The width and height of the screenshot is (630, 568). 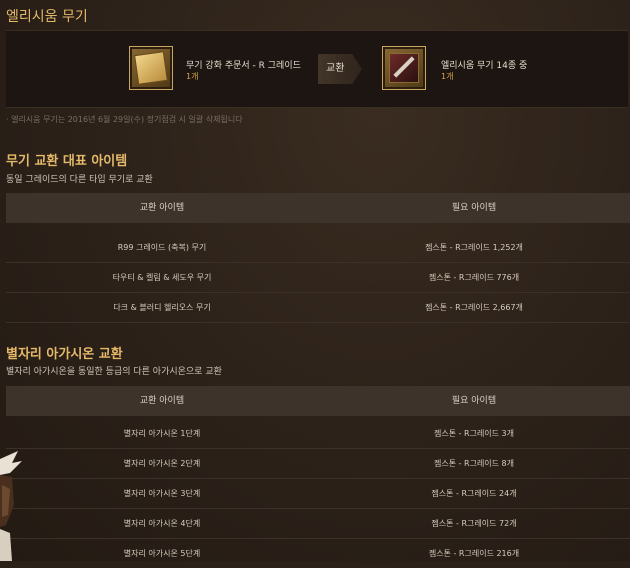 What do you see at coordinates (474, 433) in the screenshot?
I see `required-item-cell: 젬스톤 - R그레이드 3개` at bounding box center [474, 433].